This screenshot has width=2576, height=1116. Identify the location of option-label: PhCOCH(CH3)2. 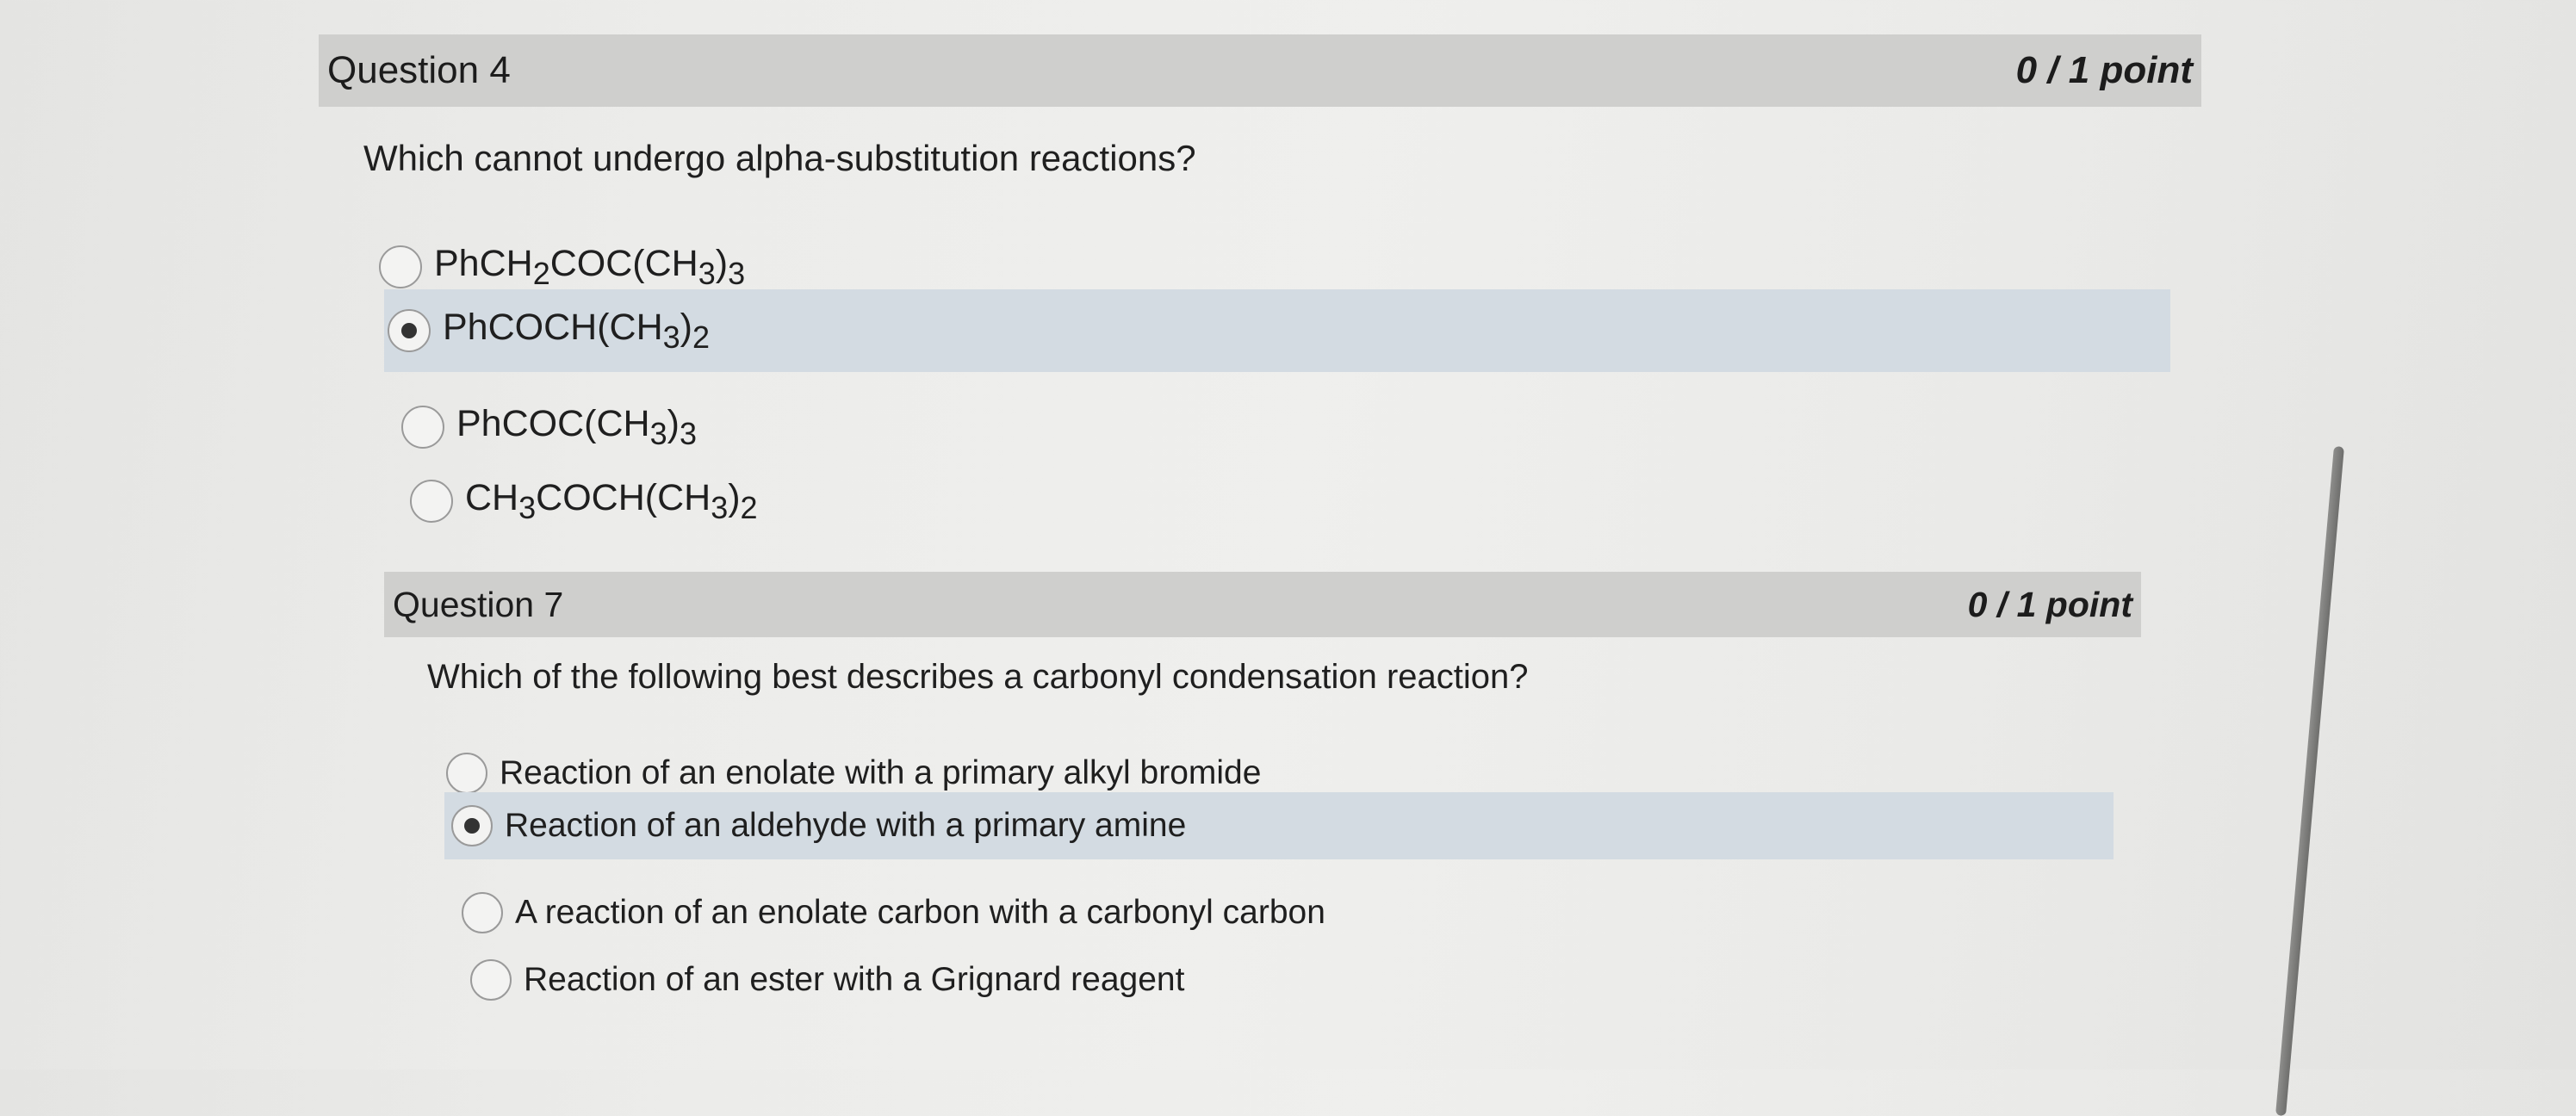
(577, 330).